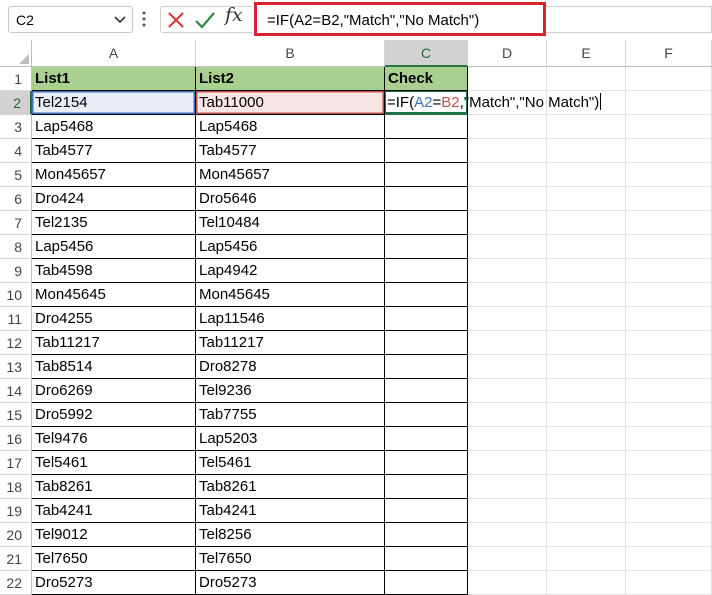  Describe the element at coordinates (400, 19) in the screenshot. I see `formula-input: =IF(A2=B2,"Match","No Match")` at that location.